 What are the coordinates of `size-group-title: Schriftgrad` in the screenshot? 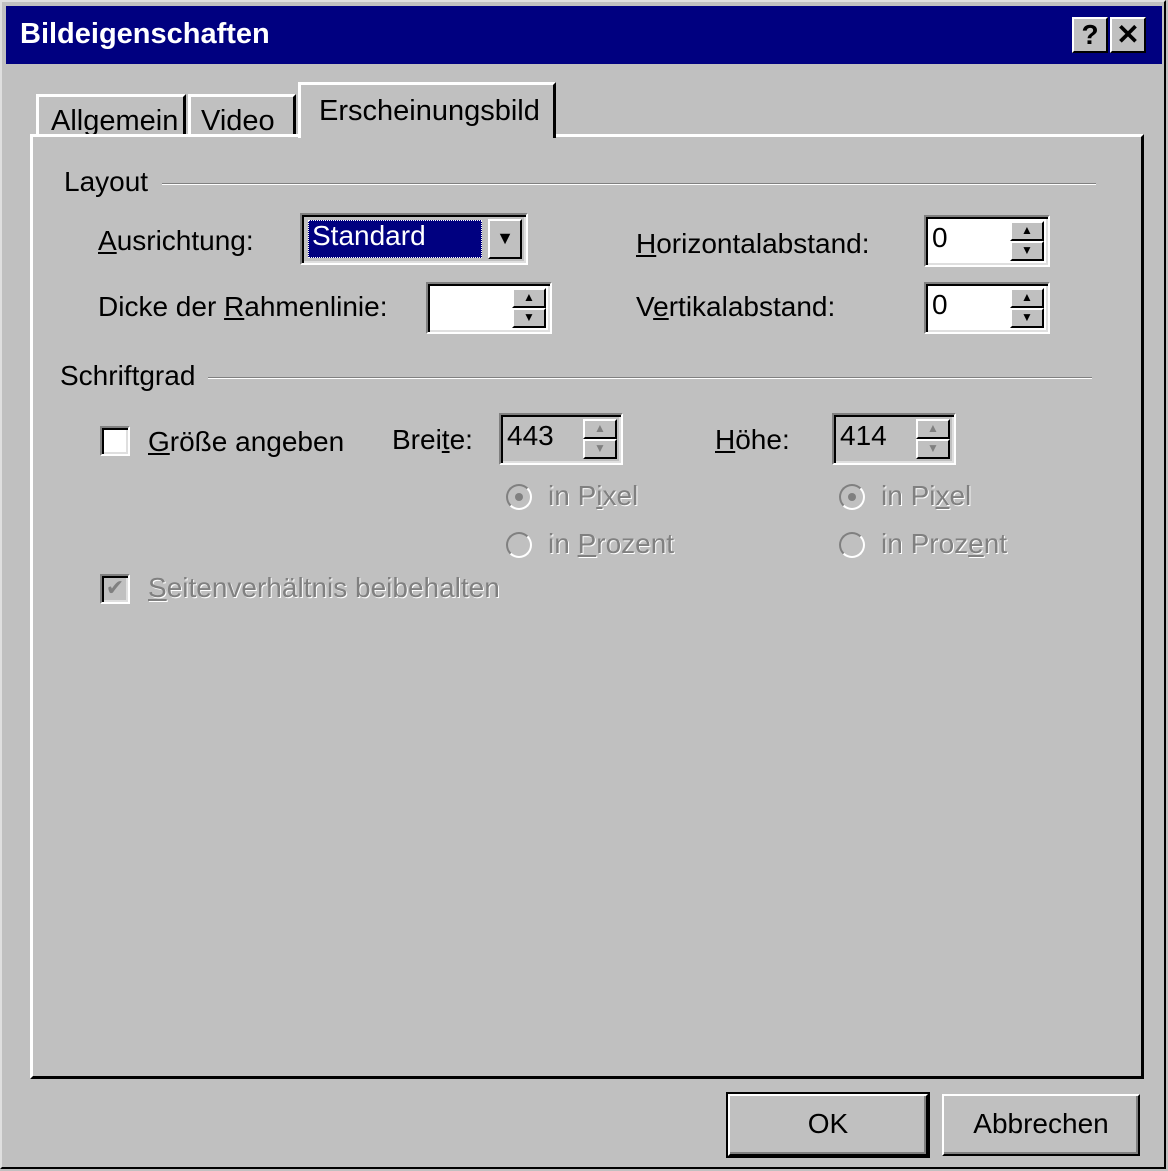 It's located at (128, 375).